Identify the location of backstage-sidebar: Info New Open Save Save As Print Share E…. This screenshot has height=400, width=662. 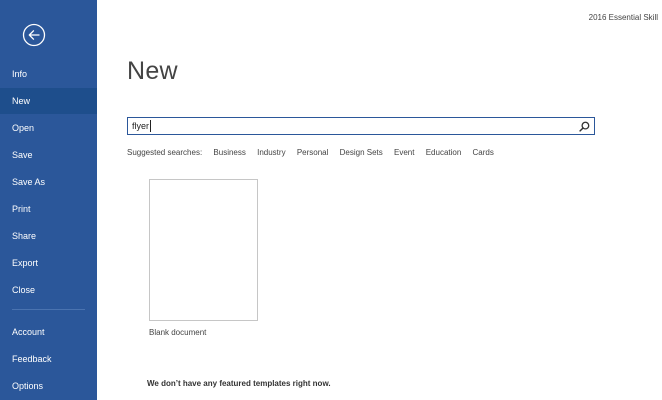
(48, 200).